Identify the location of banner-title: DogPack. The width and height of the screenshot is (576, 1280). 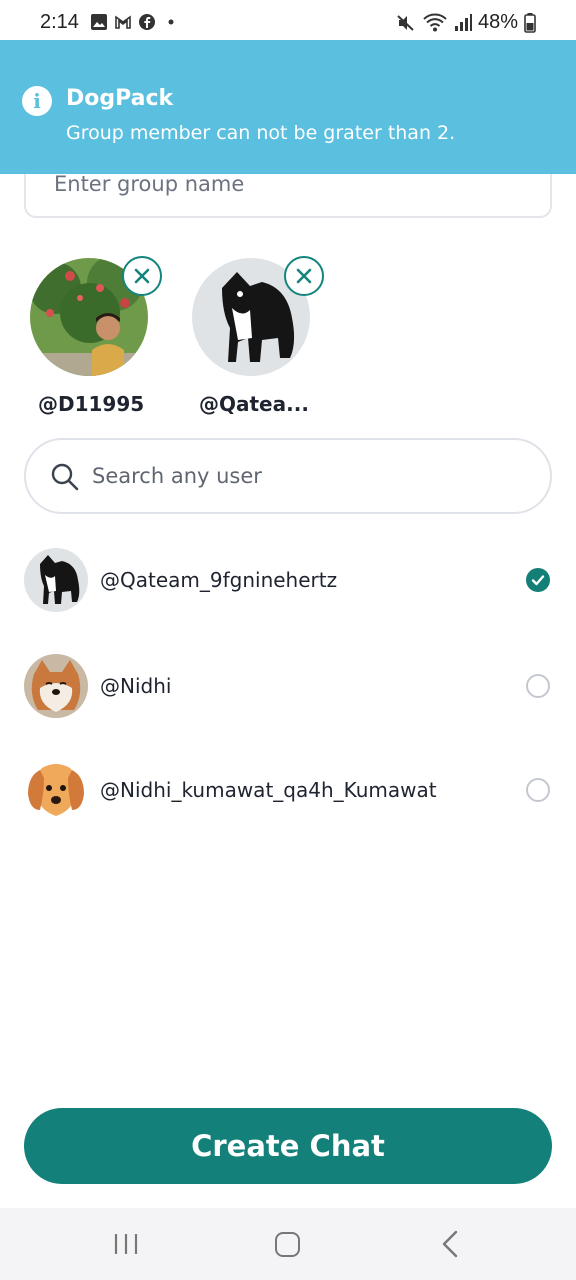
(120, 98).